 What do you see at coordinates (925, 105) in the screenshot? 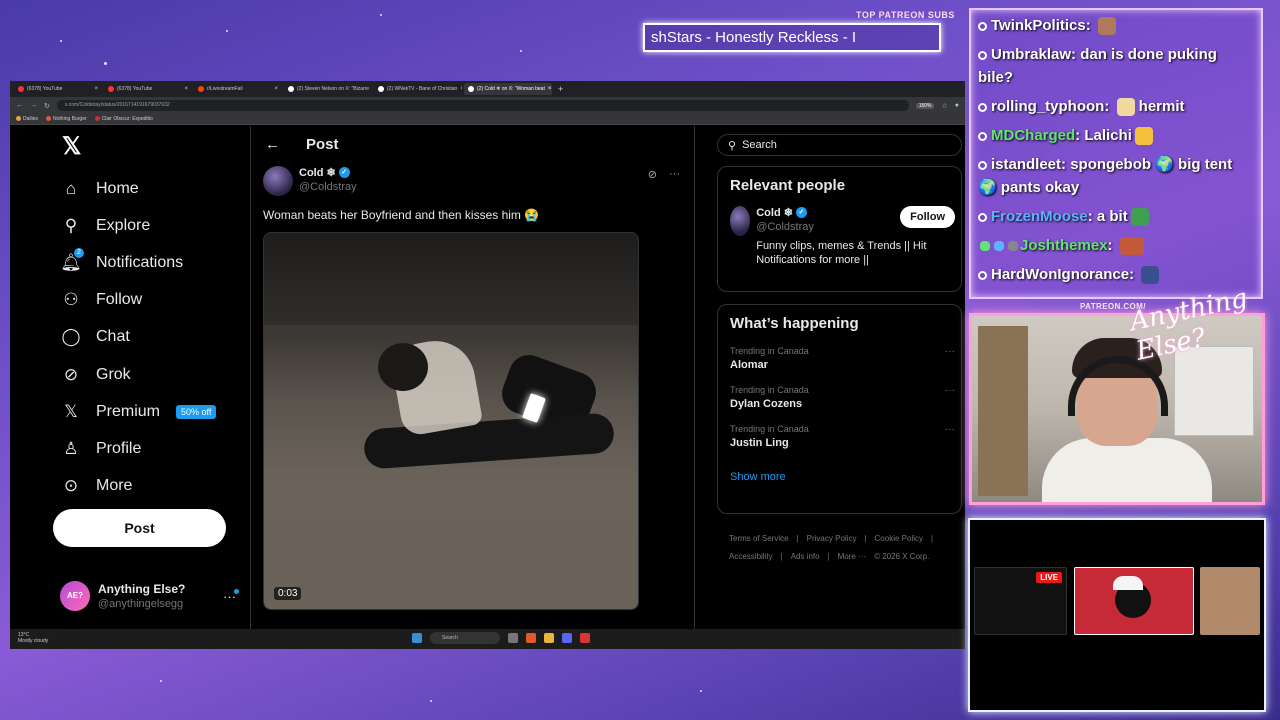
I see `zoom-indicator: 150%` at bounding box center [925, 105].